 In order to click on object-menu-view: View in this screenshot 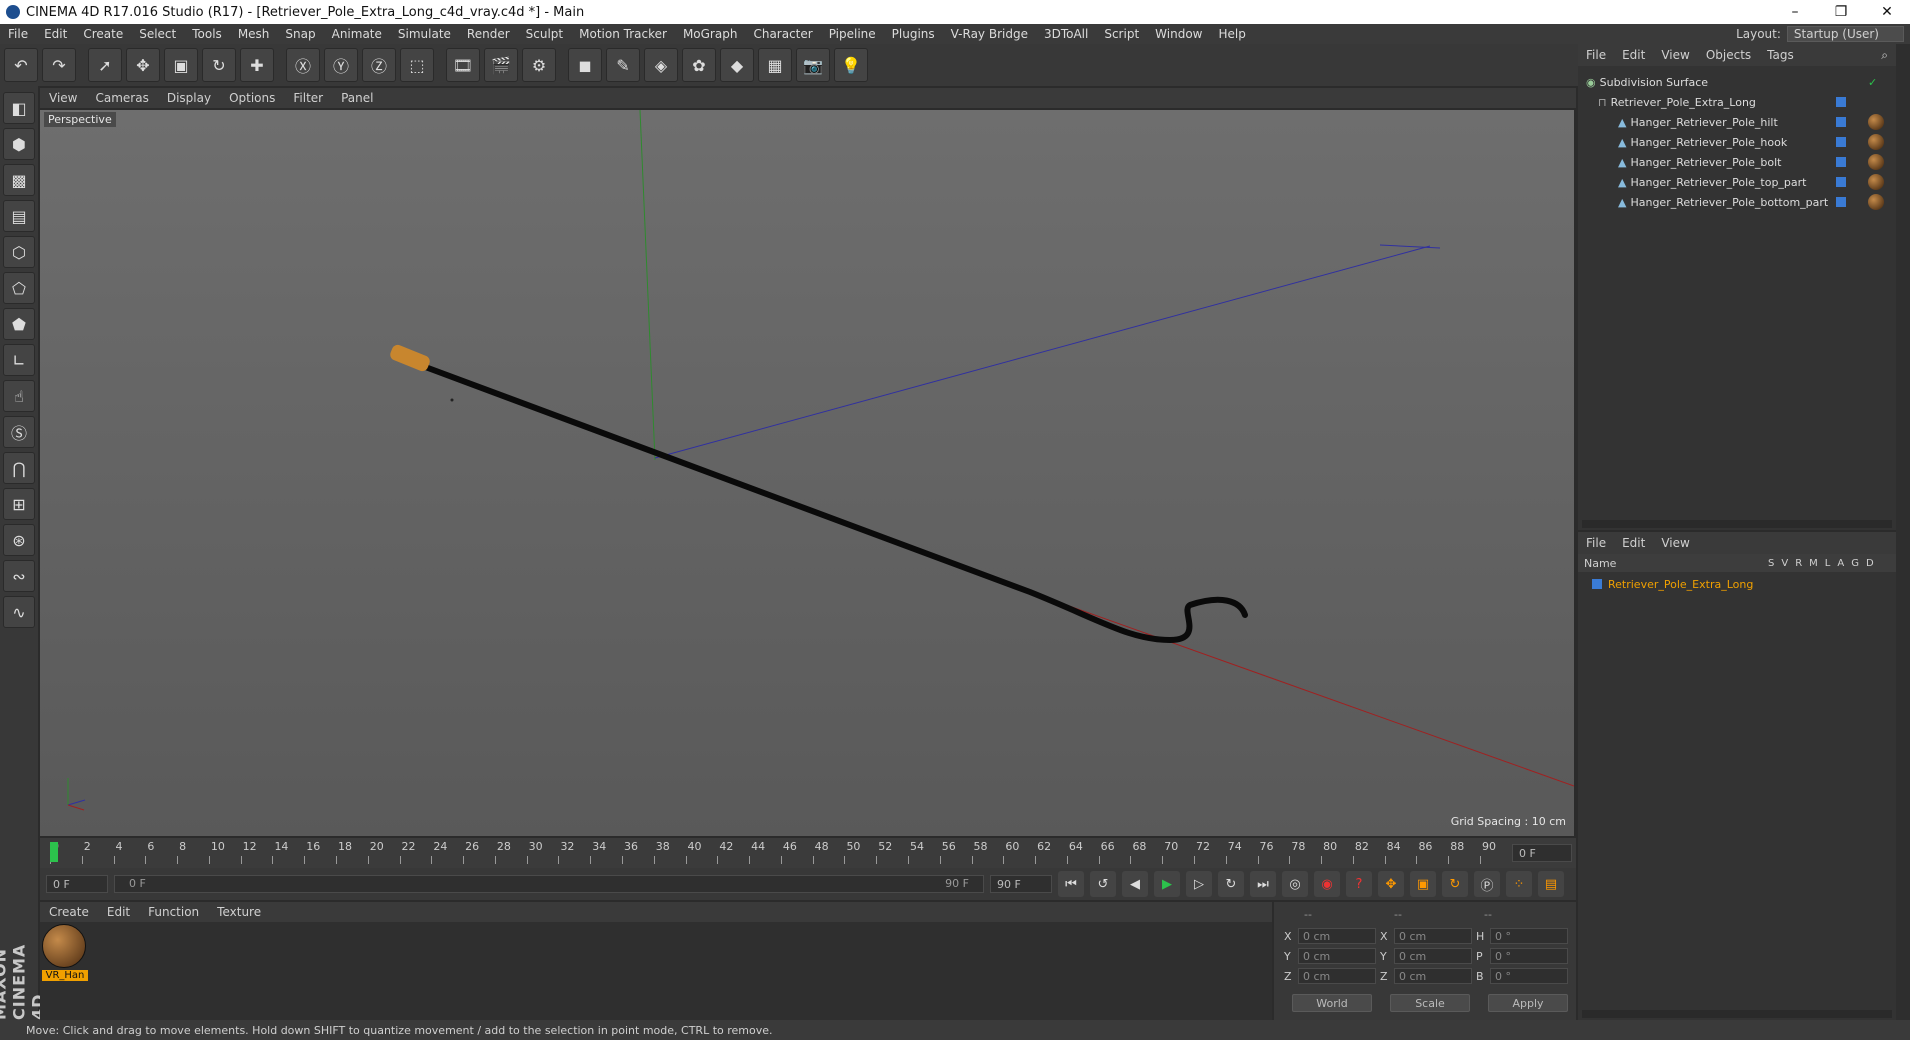, I will do `click(1675, 55)`.